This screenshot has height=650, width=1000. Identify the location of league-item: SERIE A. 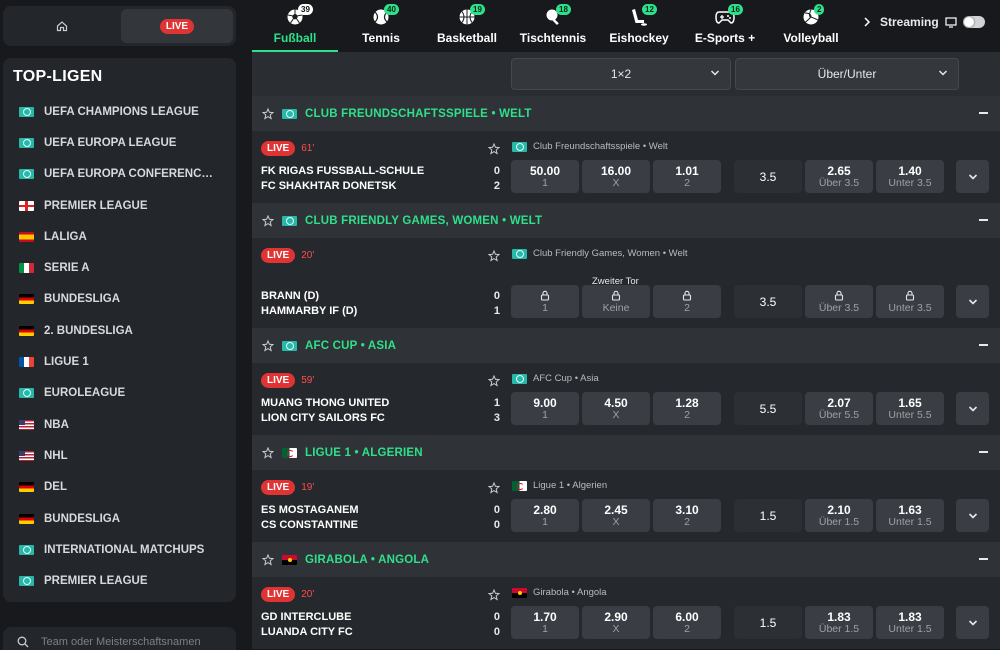
(119, 267).